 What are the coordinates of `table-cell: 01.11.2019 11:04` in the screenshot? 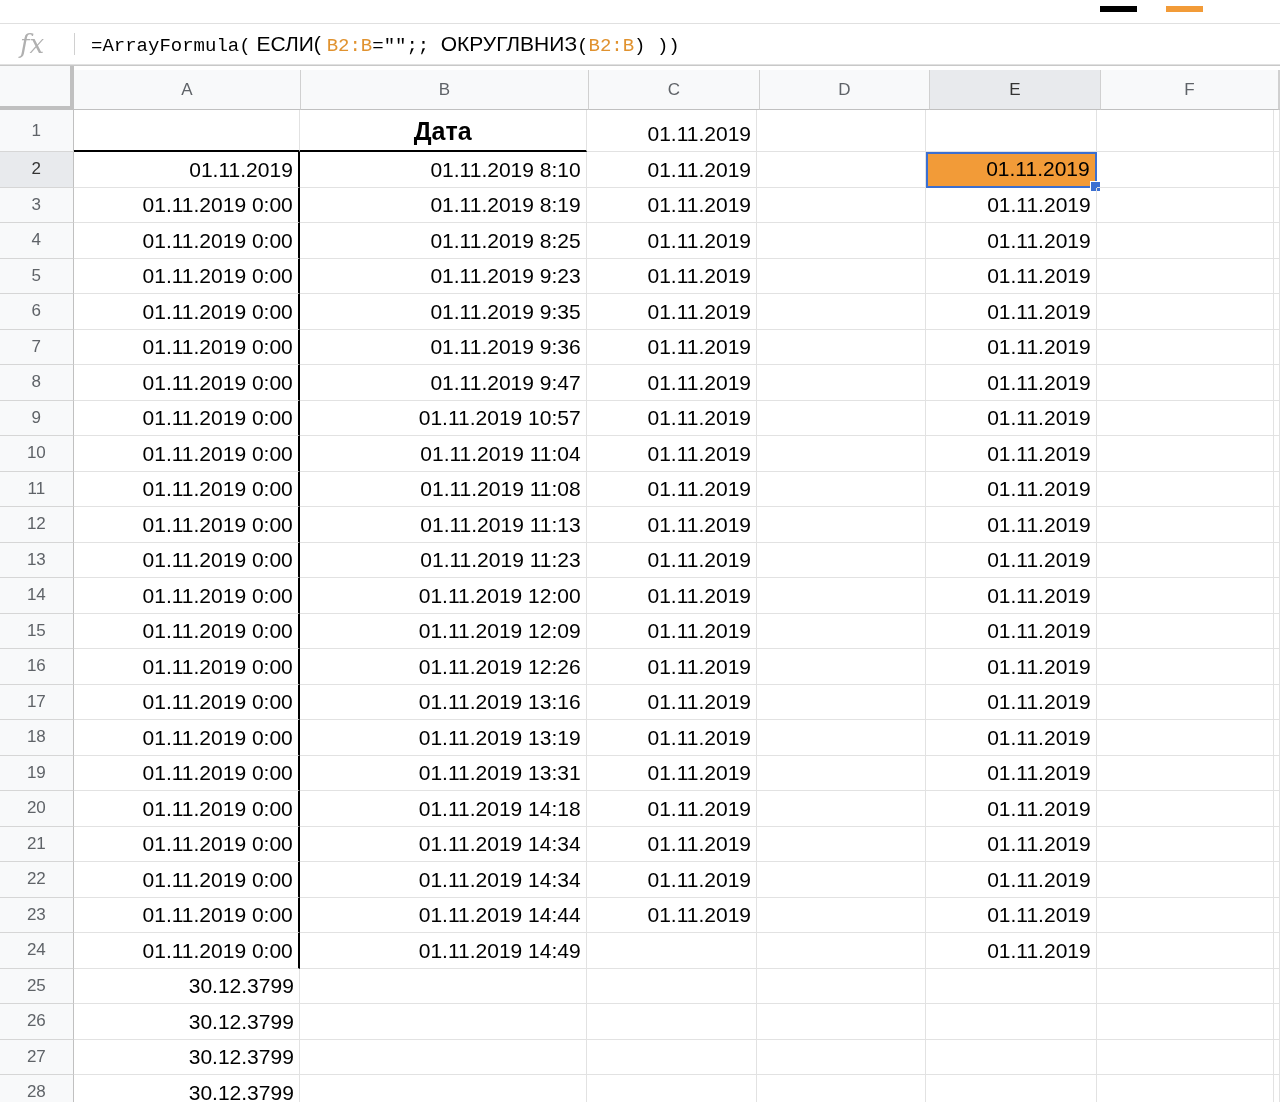 It's located at (443, 454).